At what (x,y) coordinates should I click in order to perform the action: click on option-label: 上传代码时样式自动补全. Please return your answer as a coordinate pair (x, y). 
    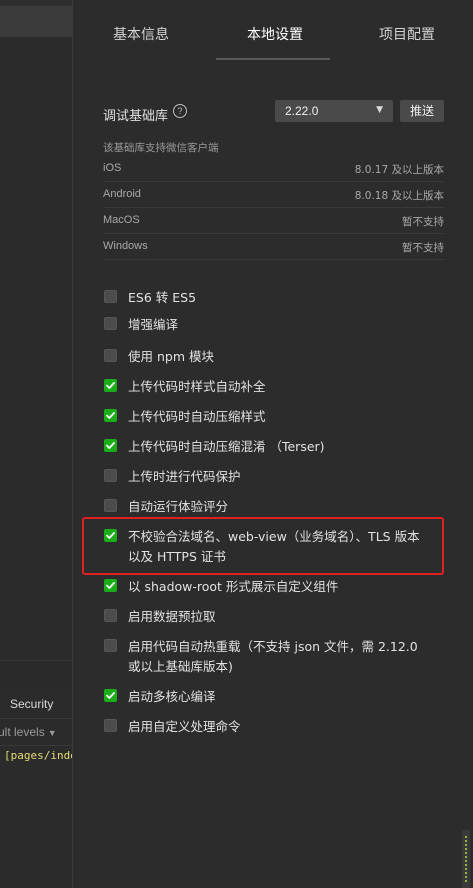
    Looking at the image, I should click on (197, 386).